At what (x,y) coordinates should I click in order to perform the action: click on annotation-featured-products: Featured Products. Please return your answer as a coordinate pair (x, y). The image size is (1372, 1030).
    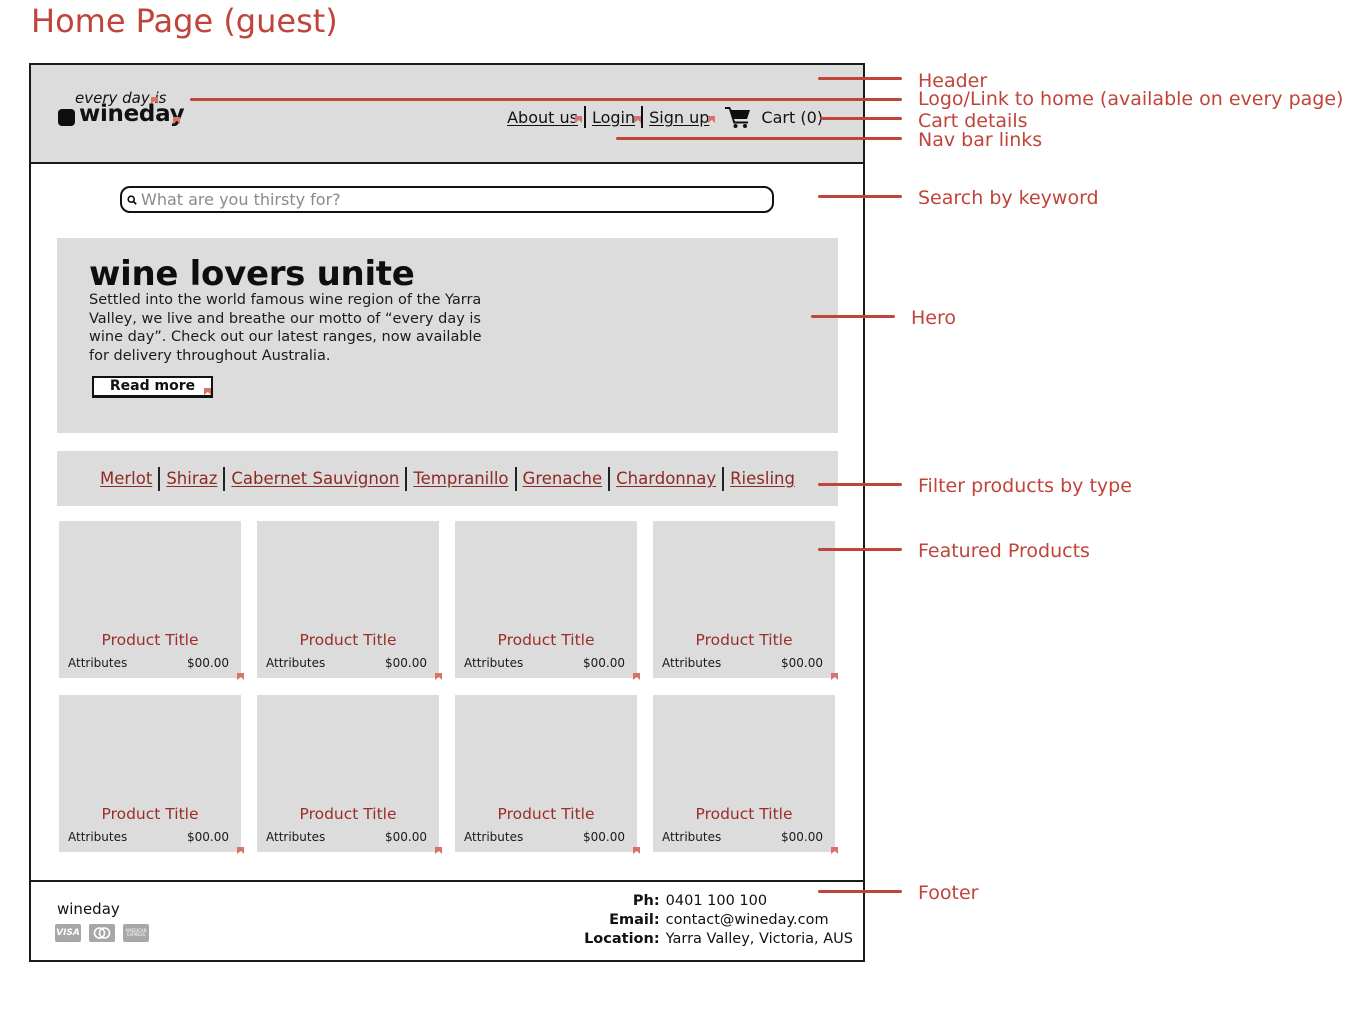
    Looking at the image, I should click on (1004, 551).